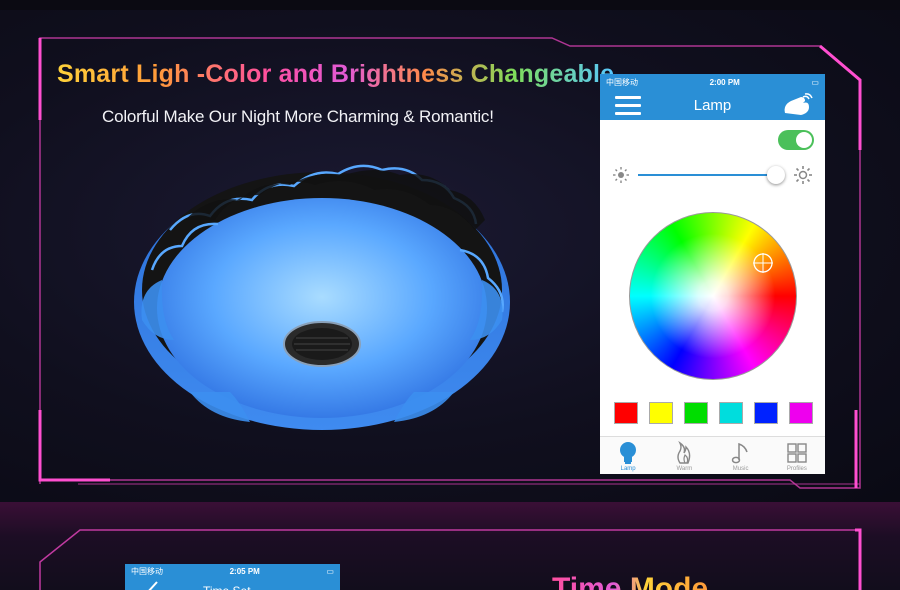 The image size is (900, 590). I want to click on grid-icon, so click(797, 453).